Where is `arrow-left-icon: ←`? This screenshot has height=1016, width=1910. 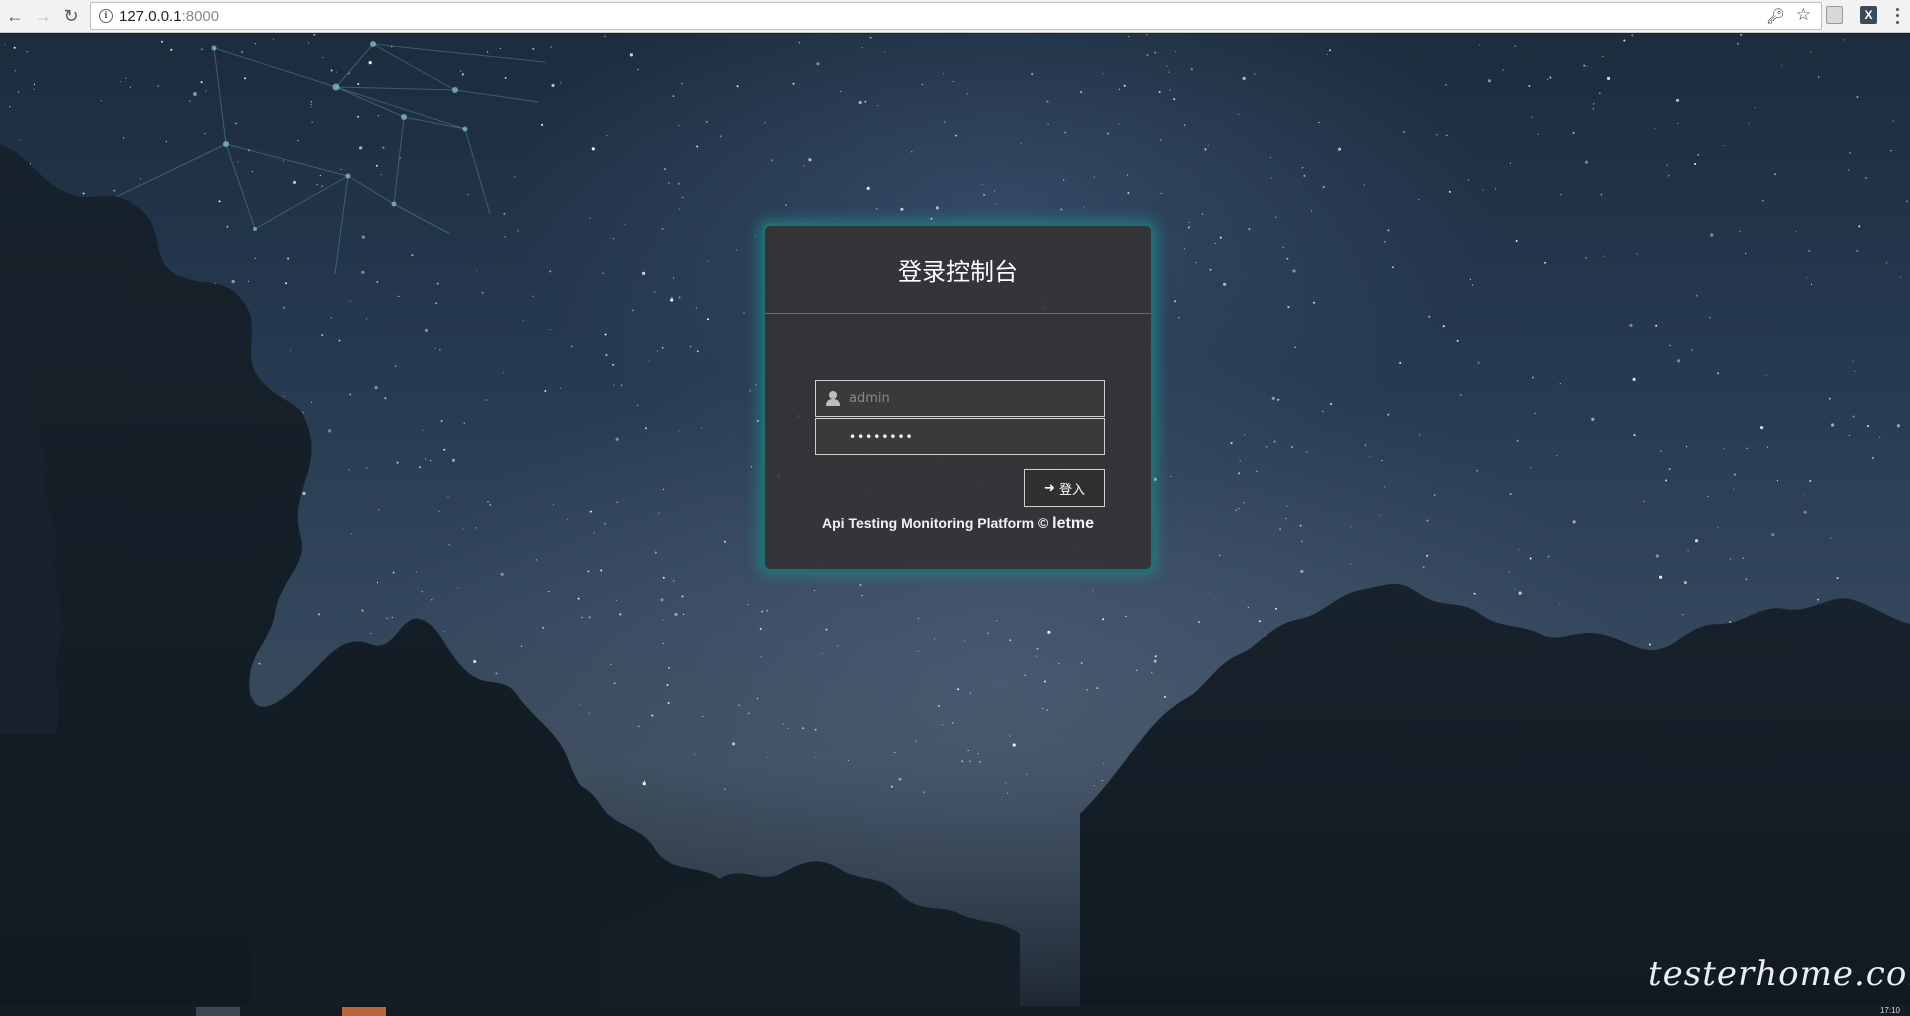 arrow-left-icon: ← is located at coordinates (15, 16).